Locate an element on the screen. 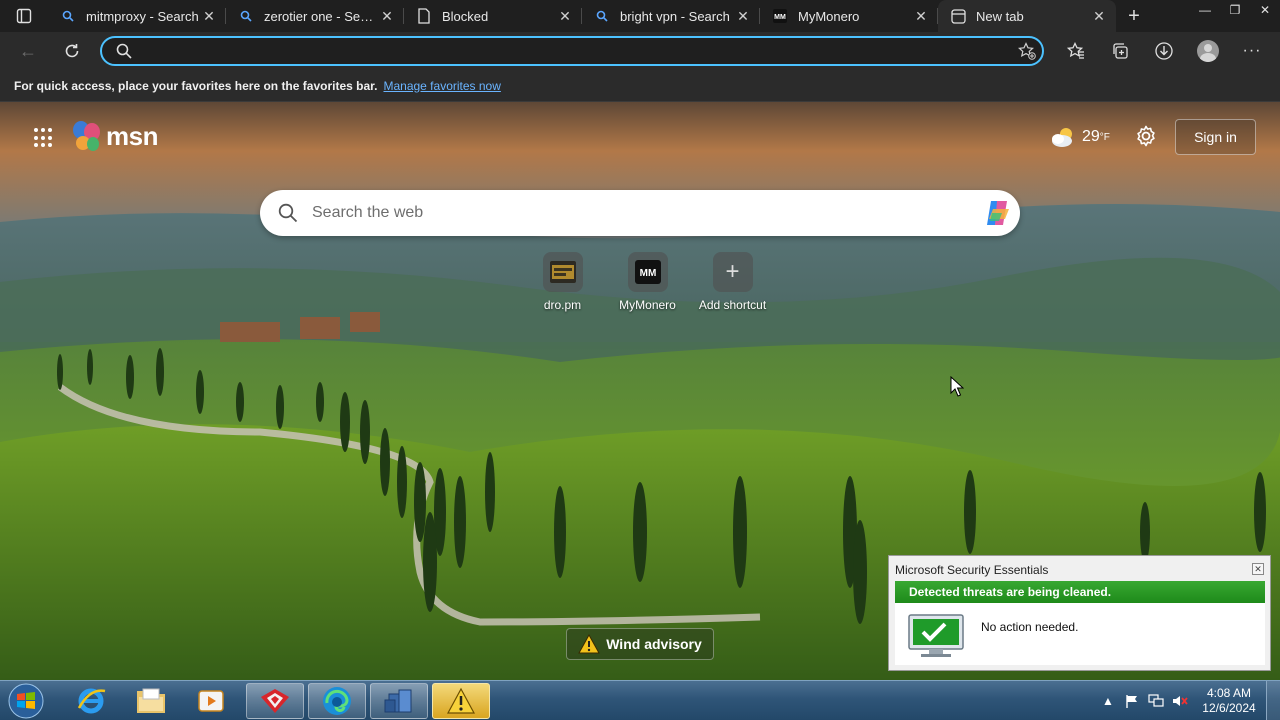 The image size is (1280, 720). newtab-icon is located at coordinates (958, 16).